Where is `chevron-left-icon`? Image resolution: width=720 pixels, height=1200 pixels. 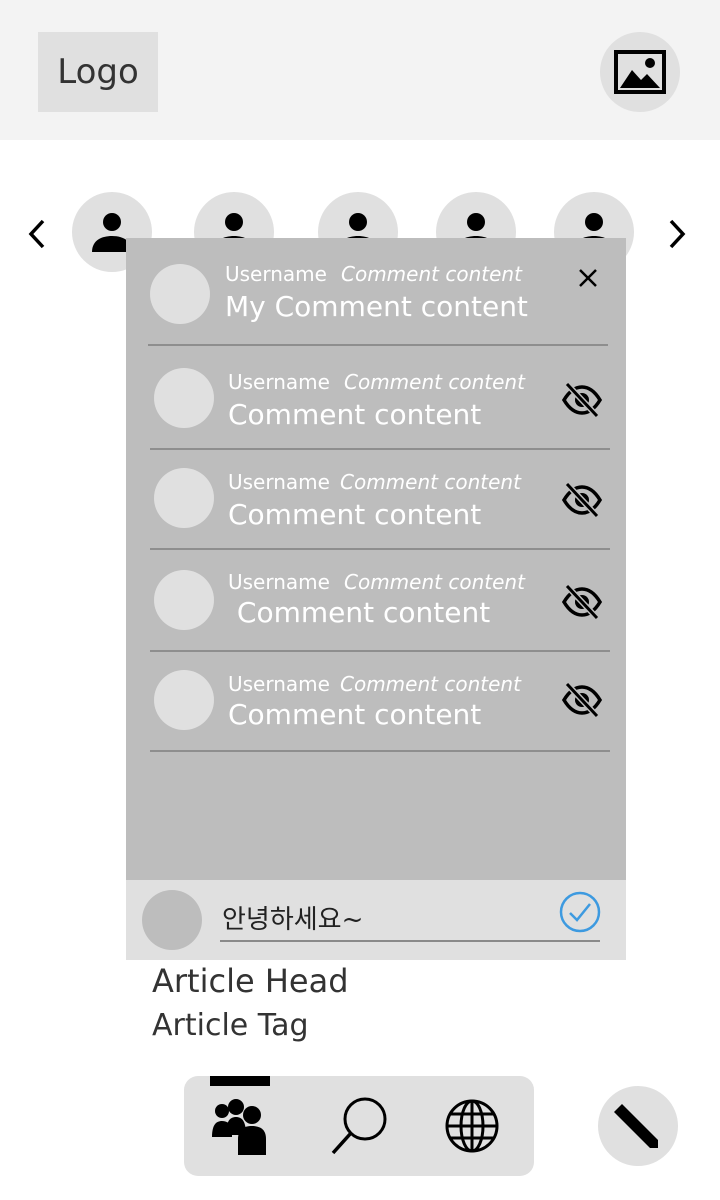 chevron-left-icon is located at coordinates (36, 234).